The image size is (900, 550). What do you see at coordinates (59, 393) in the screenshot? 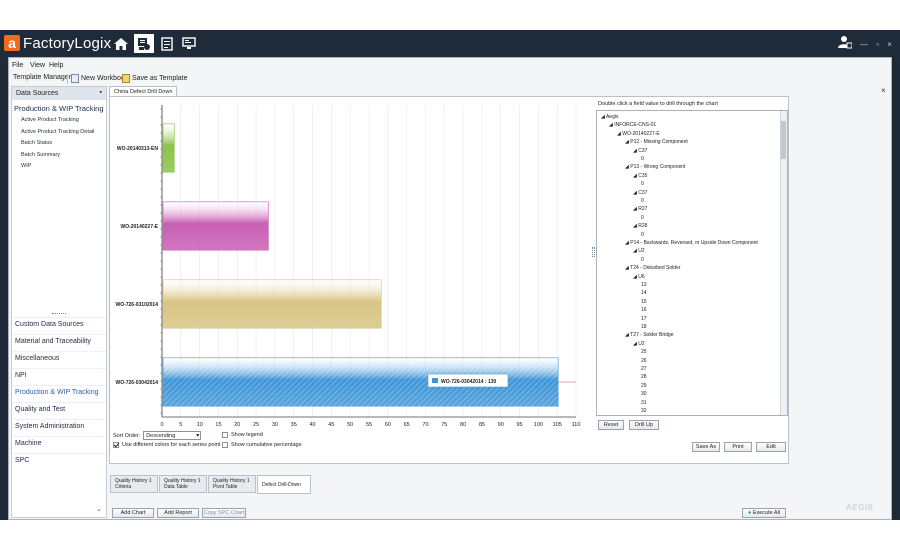
I see `category-item-active: Production & WIP Tracking` at bounding box center [59, 393].